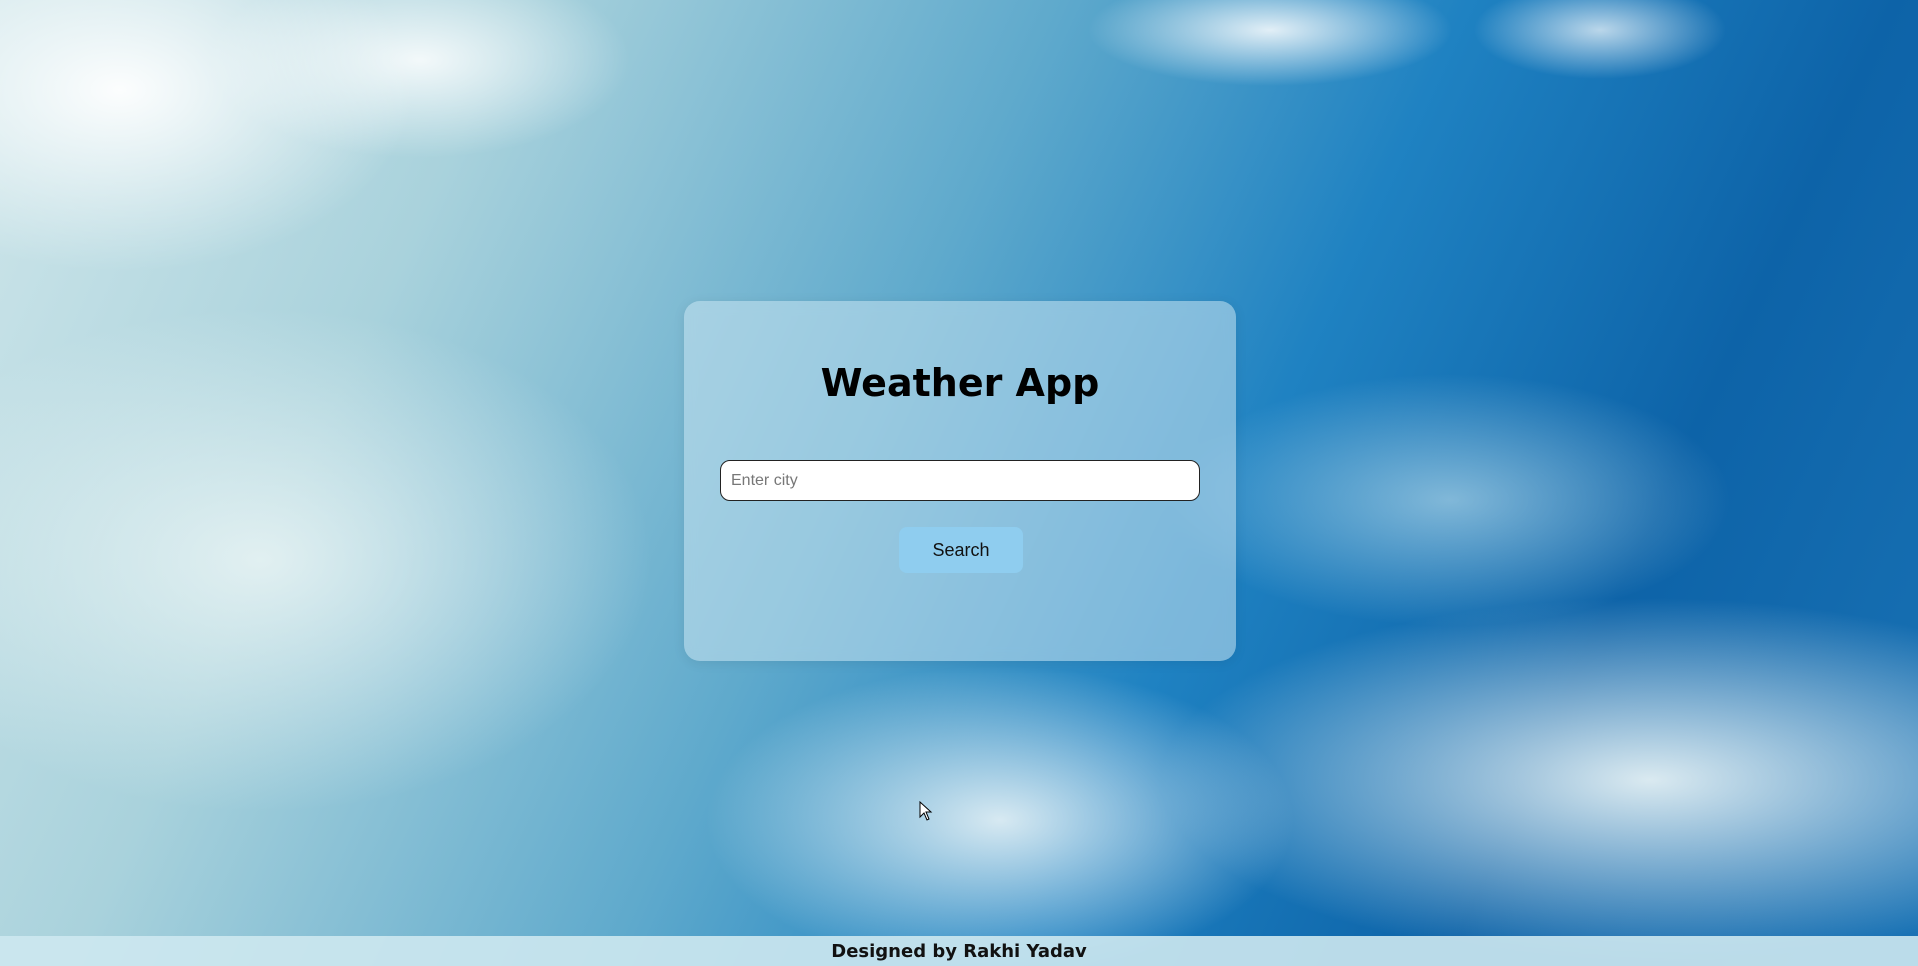  I want to click on city-search-input, so click(960, 480).